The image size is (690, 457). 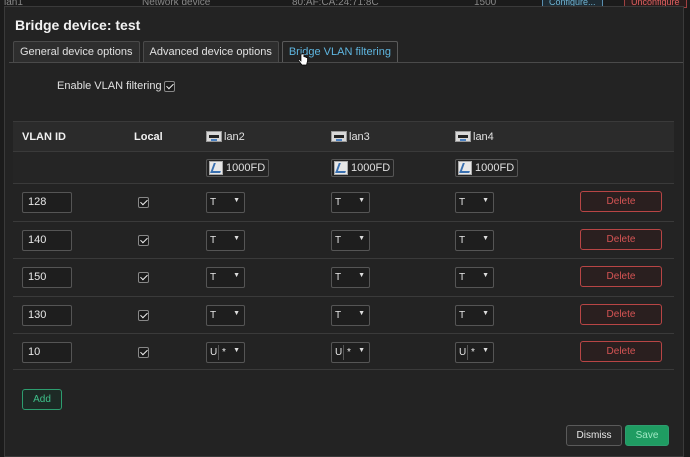 I want to click on table-header-row: VLAN ID Local lan2 lan3 lan4, so click(x=343, y=136).